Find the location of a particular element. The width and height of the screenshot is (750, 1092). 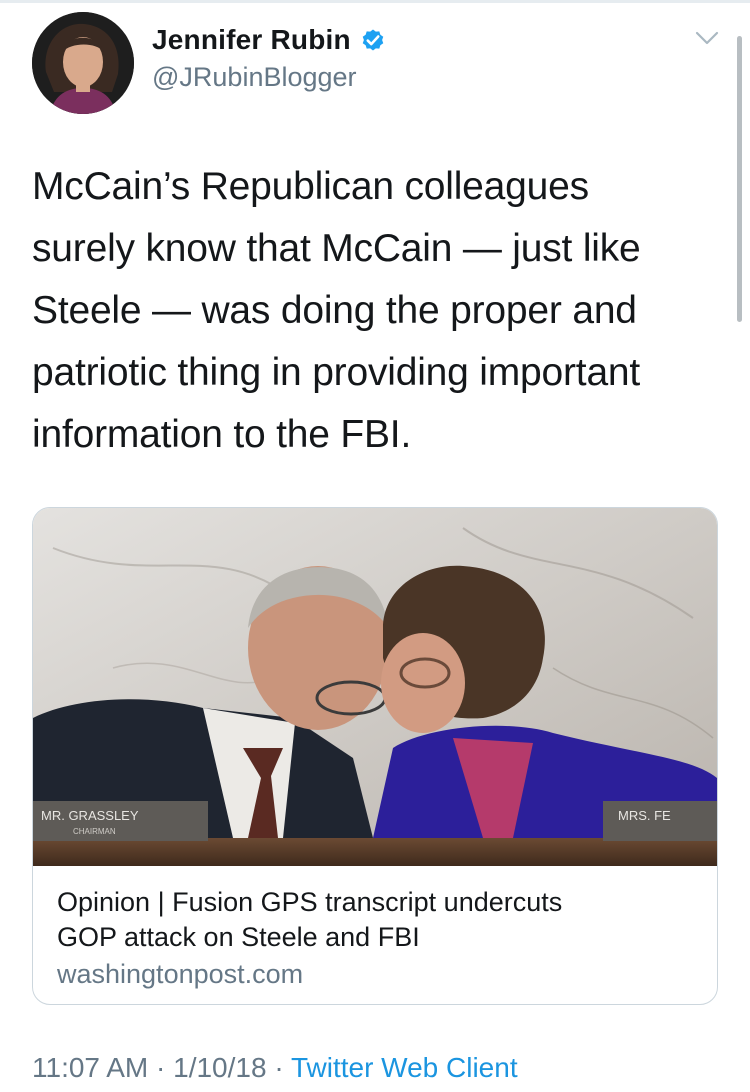

nameplate-left: MR. GRASSLEY is located at coordinates (90, 815).